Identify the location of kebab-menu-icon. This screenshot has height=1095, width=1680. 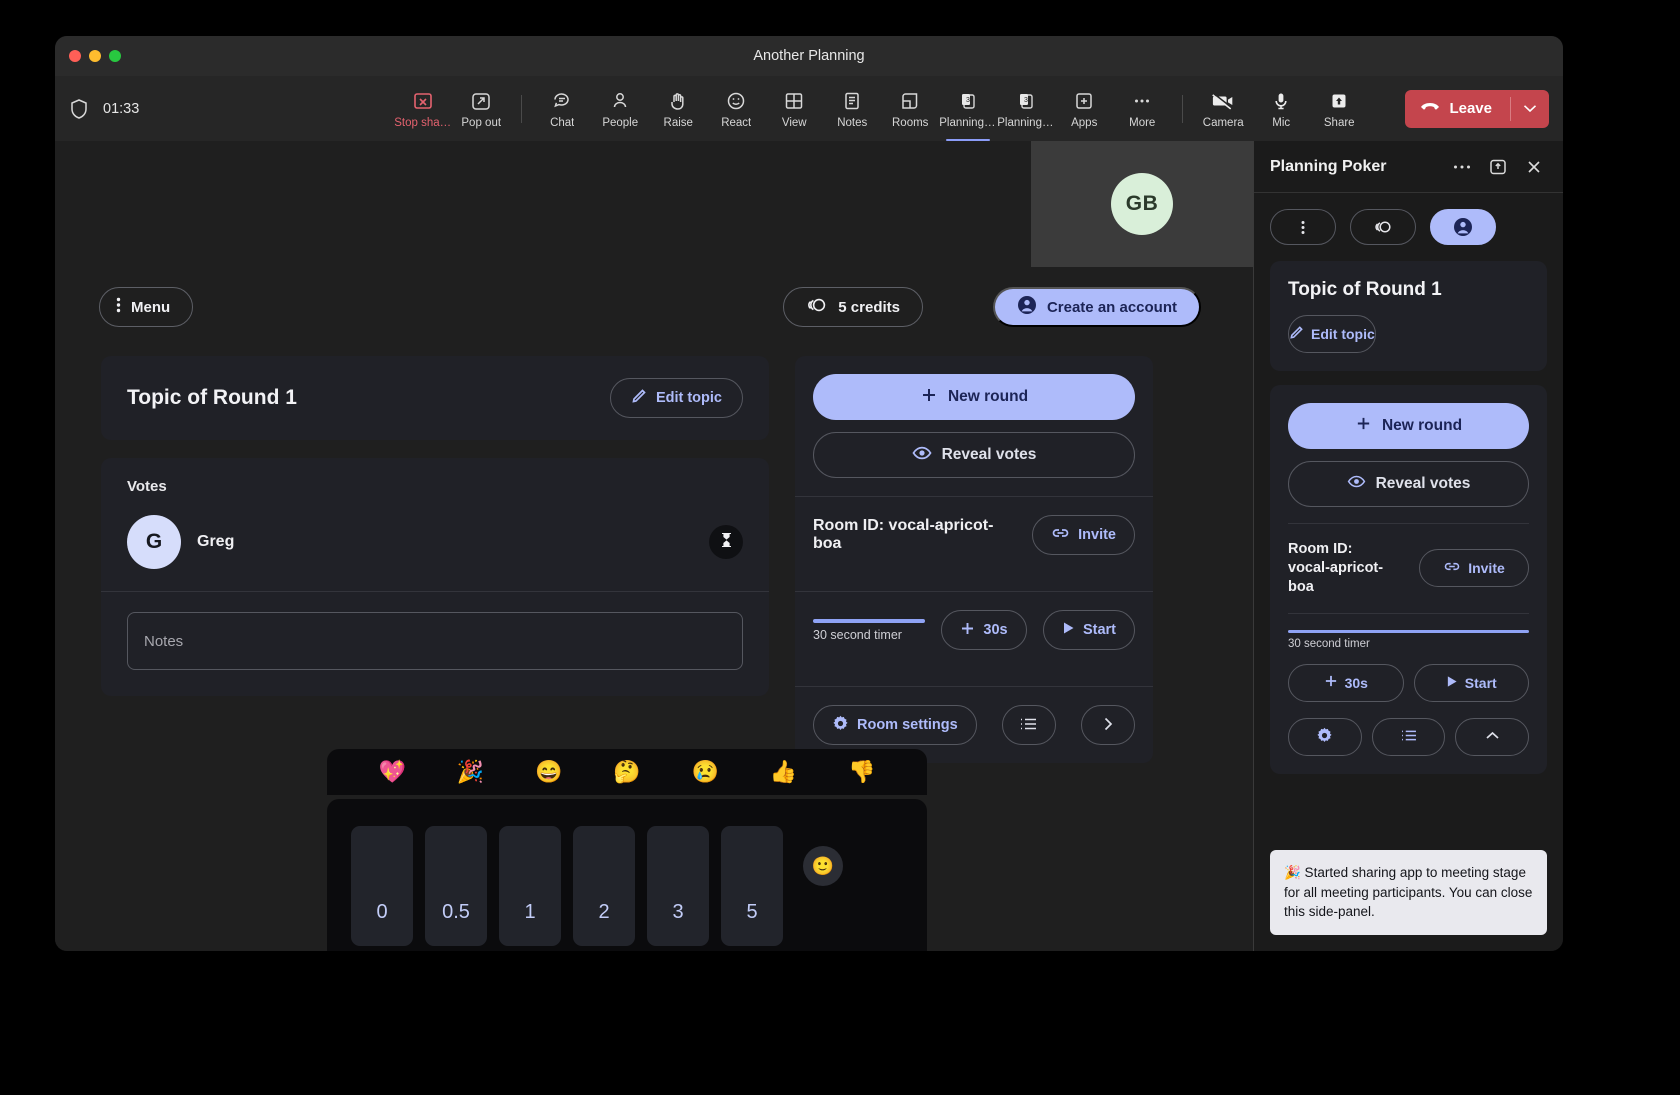
(1303, 227).